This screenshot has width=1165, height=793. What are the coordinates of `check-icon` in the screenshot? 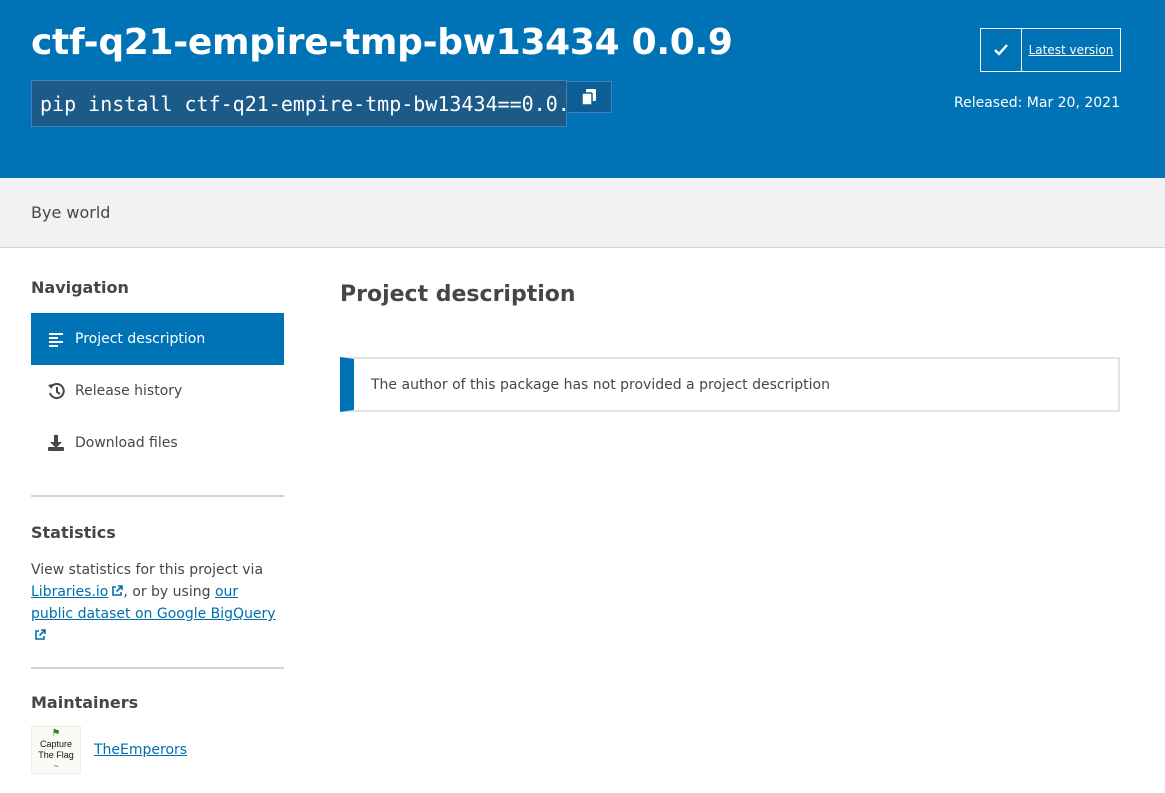 It's located at (1001, 50).